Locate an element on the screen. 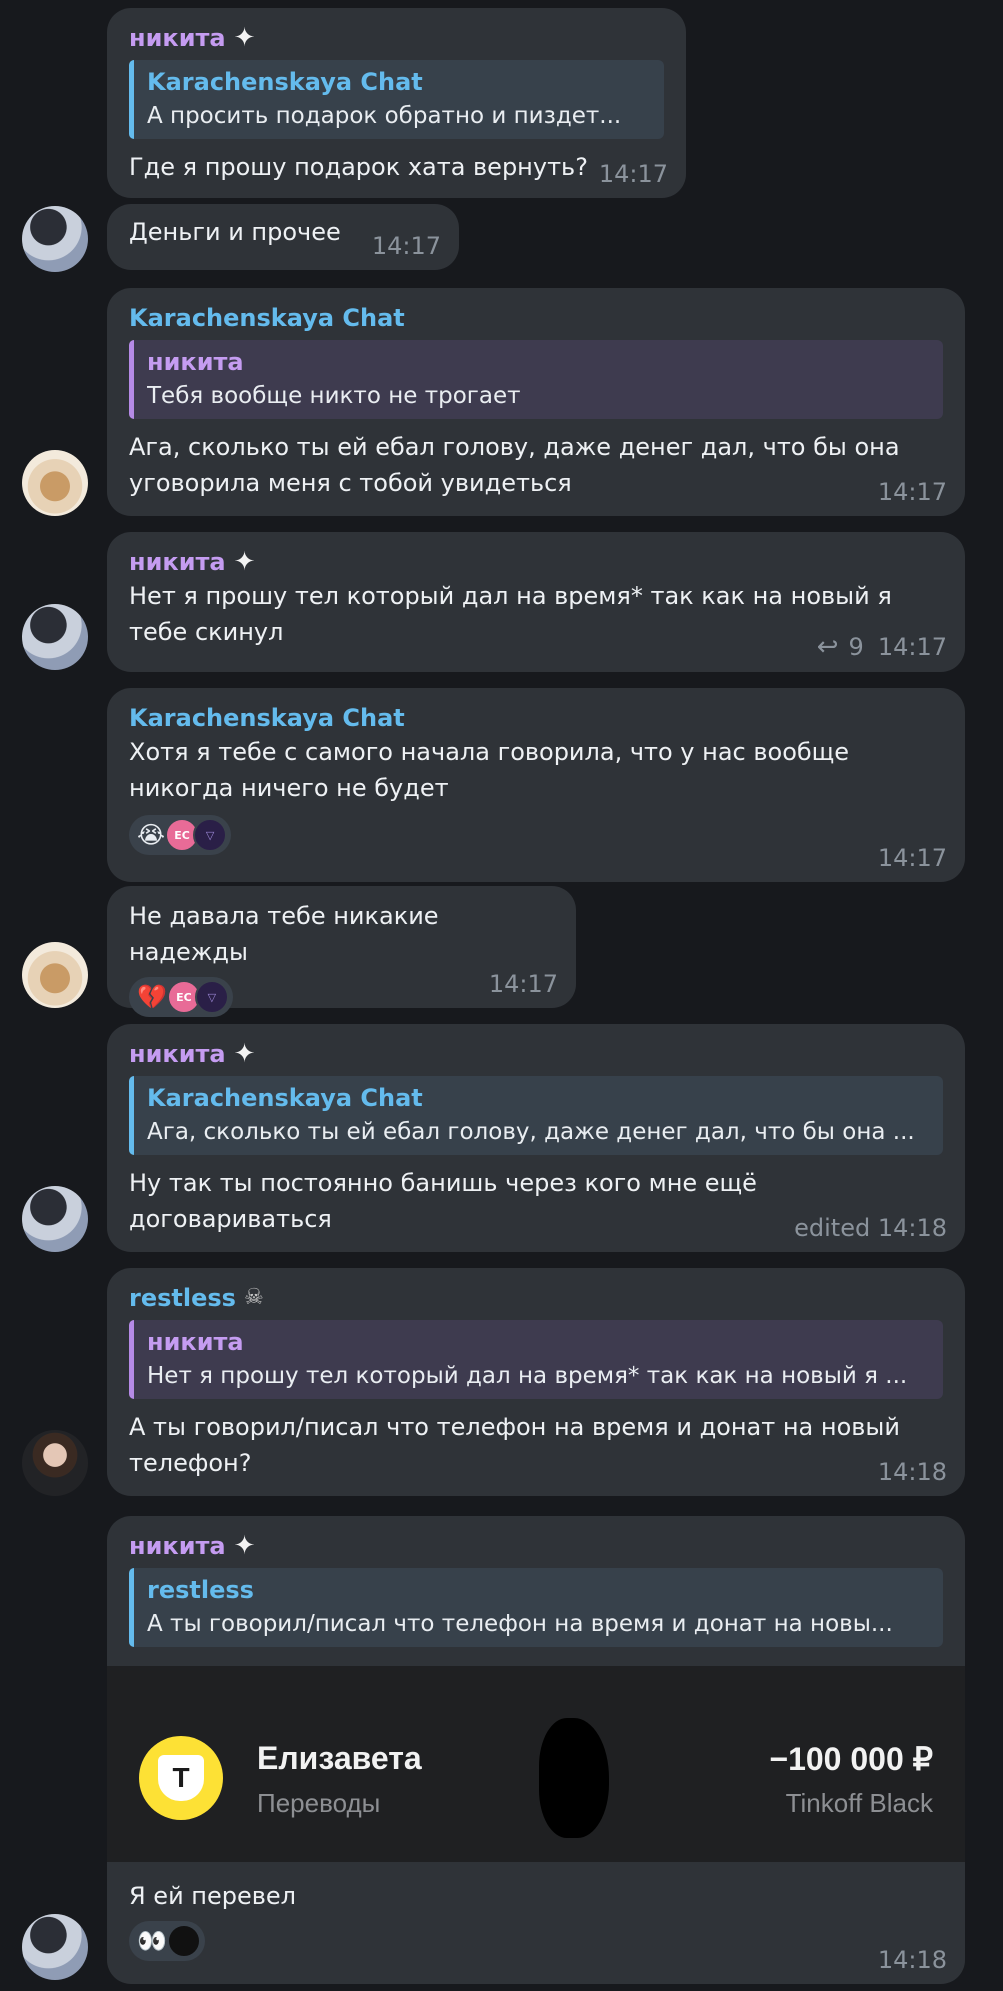 This screenshot has width=1003, height=1991. reply-sender: restless is located at coordinates (200, 1590).